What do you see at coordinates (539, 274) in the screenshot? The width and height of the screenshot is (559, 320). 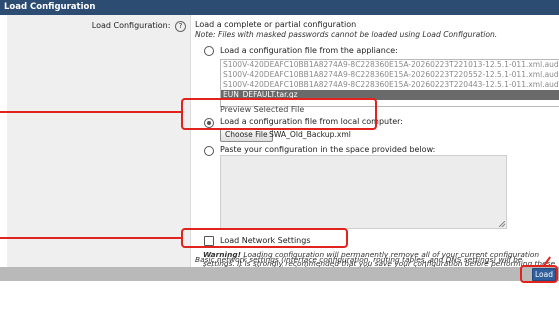 I see `annotation-box-load-button` at bounding box center [539, 274].